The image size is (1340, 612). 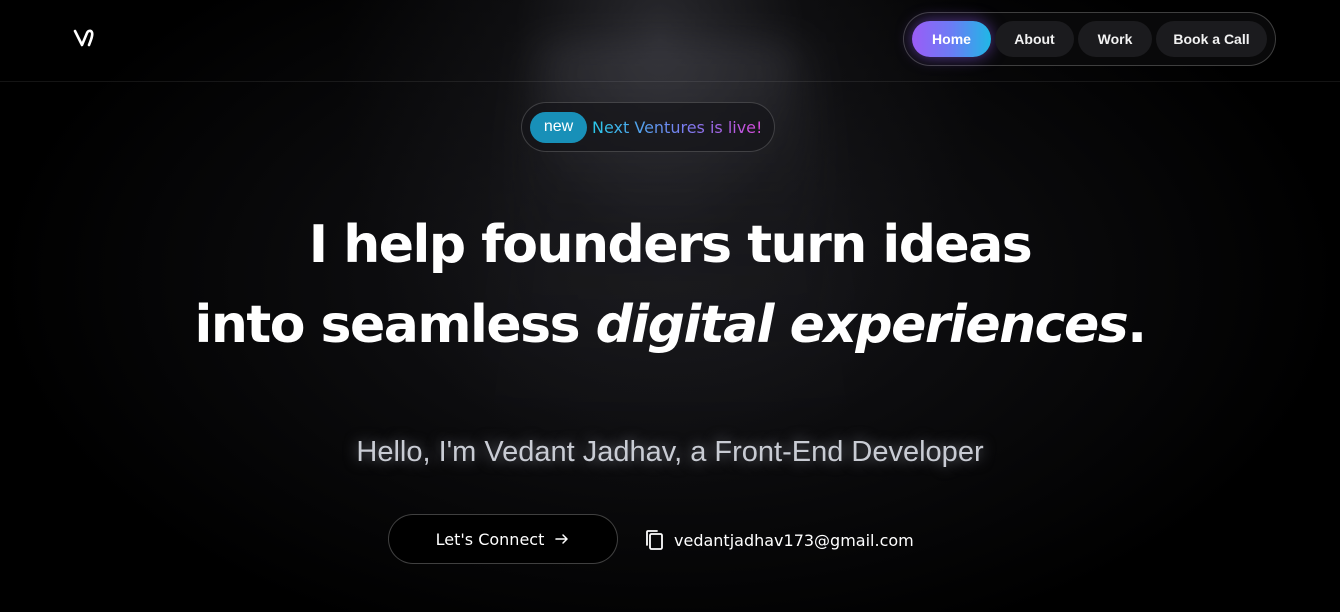 I want to click on site-header: Home About Work Book a Call, so click(x=670, y=41).